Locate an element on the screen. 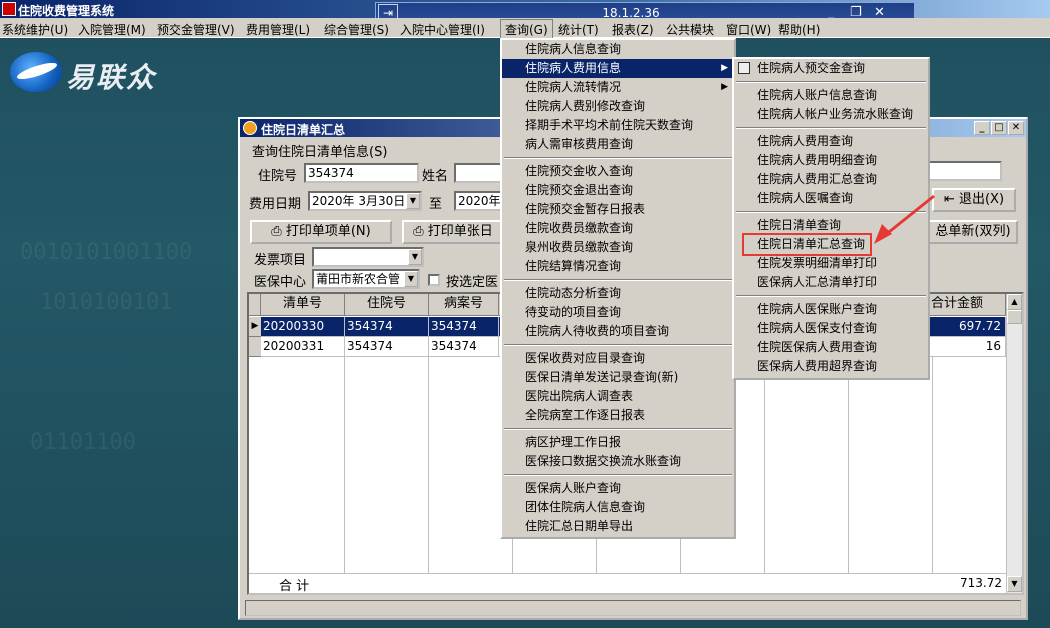 Image resolution: width=1050 pixels, height=628 pixels. query-menu-item: 泉州收费员缴款查询 is located at coordinates (618, 247).